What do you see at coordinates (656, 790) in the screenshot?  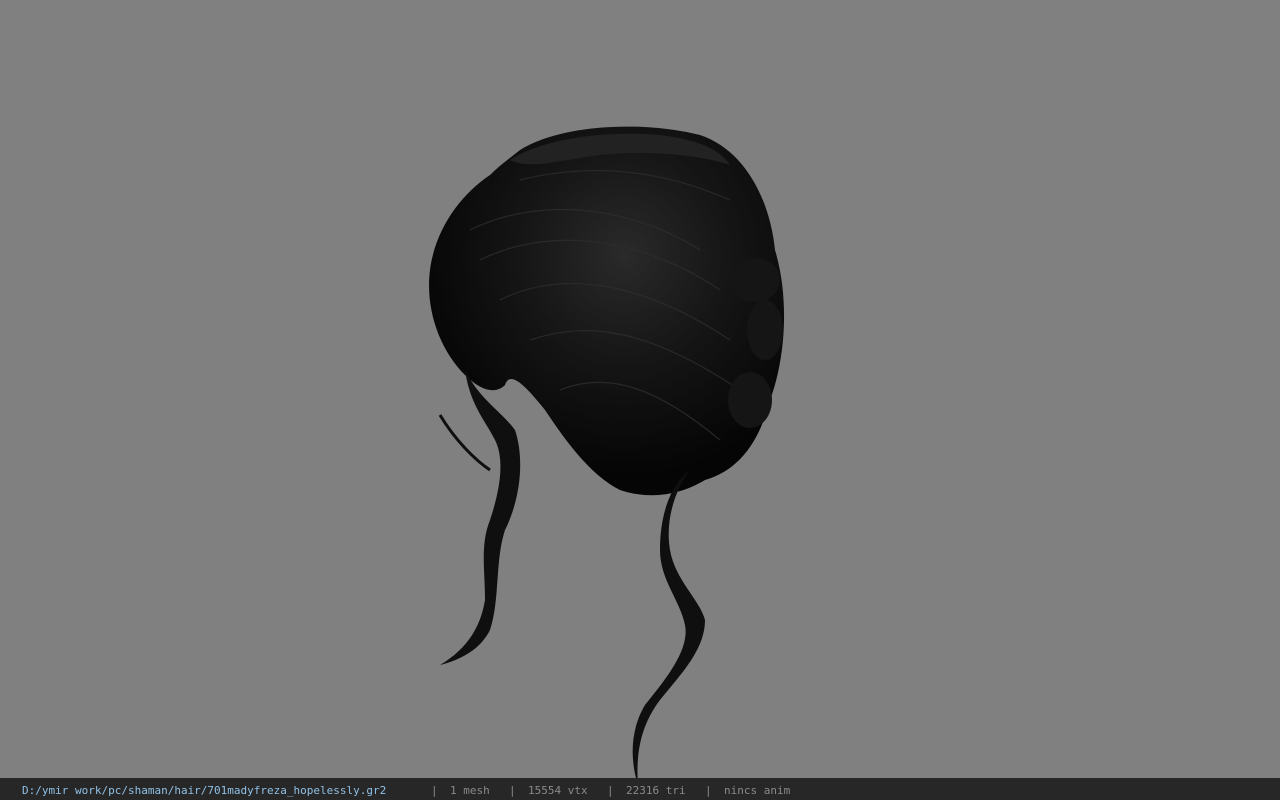 I see `triangle-count-label: 22316 tri` at bounding box center [656, 790].